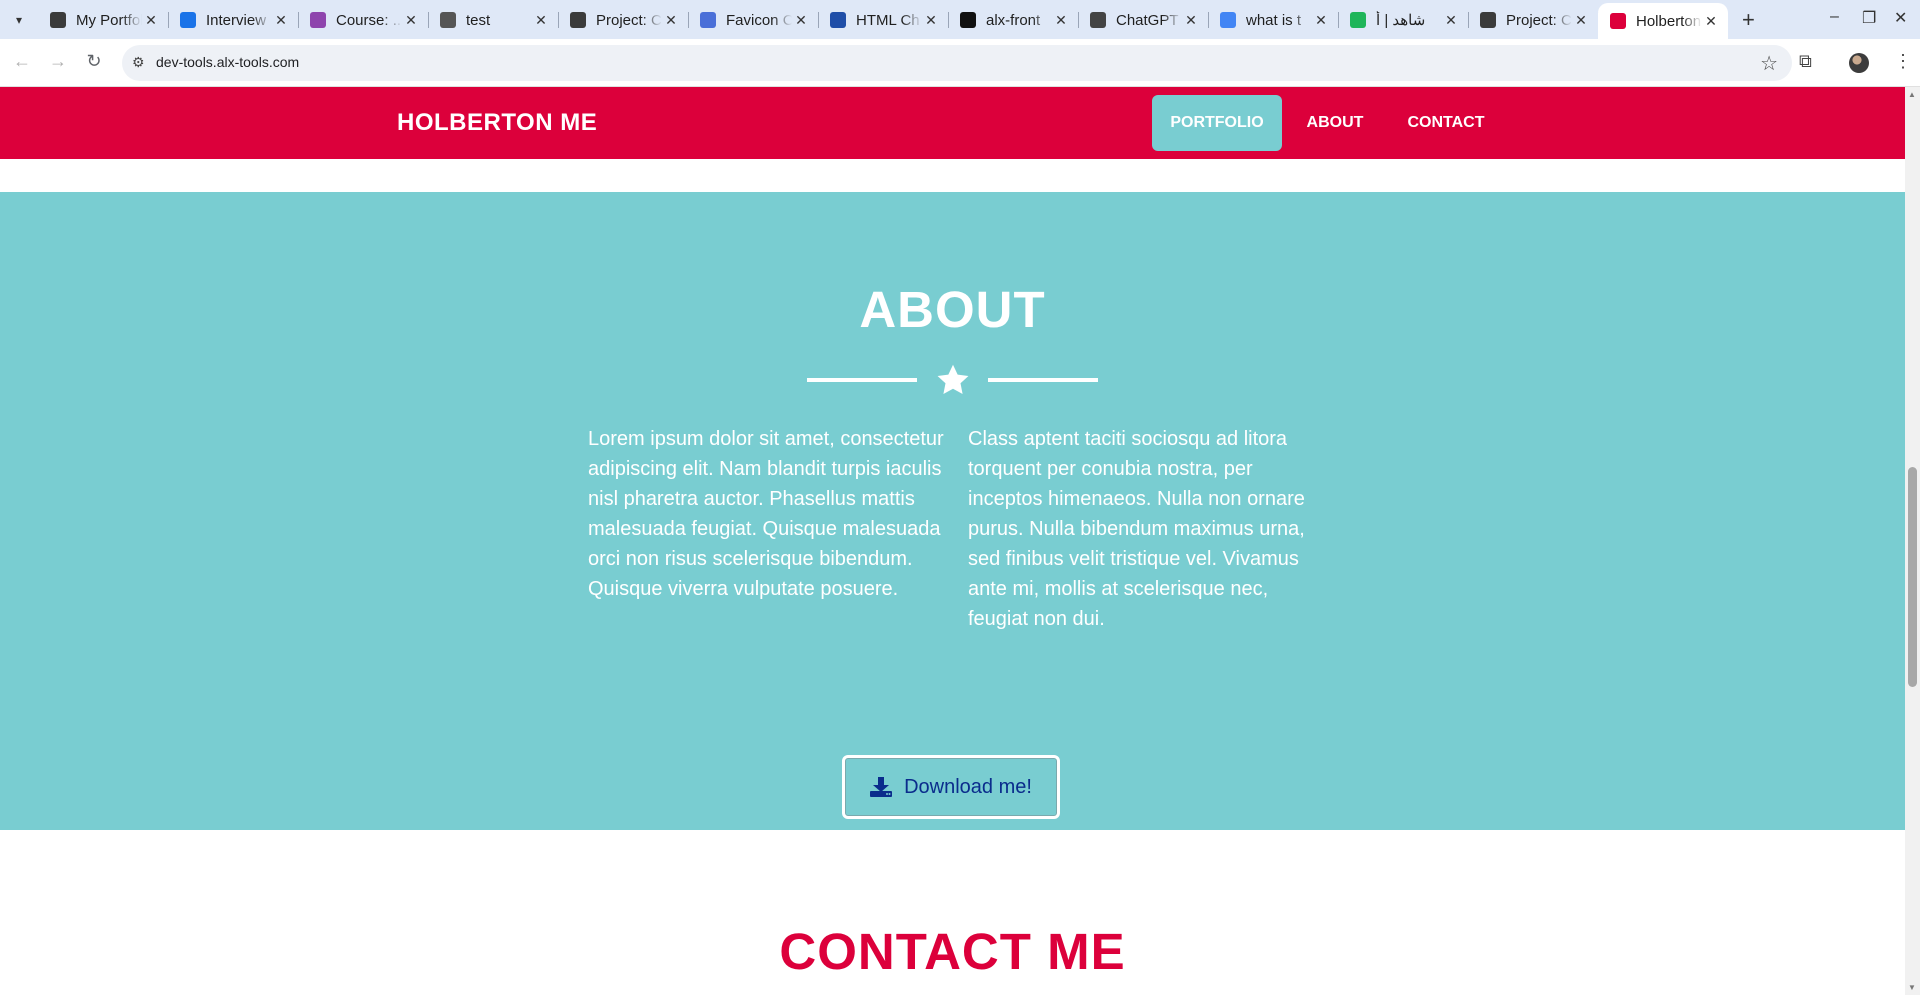 This screenshot has width=1920, height=995. Describe the element at coordinates (138, 62) in the screenshot. I see `site-info-icon: ⚙` at that location.